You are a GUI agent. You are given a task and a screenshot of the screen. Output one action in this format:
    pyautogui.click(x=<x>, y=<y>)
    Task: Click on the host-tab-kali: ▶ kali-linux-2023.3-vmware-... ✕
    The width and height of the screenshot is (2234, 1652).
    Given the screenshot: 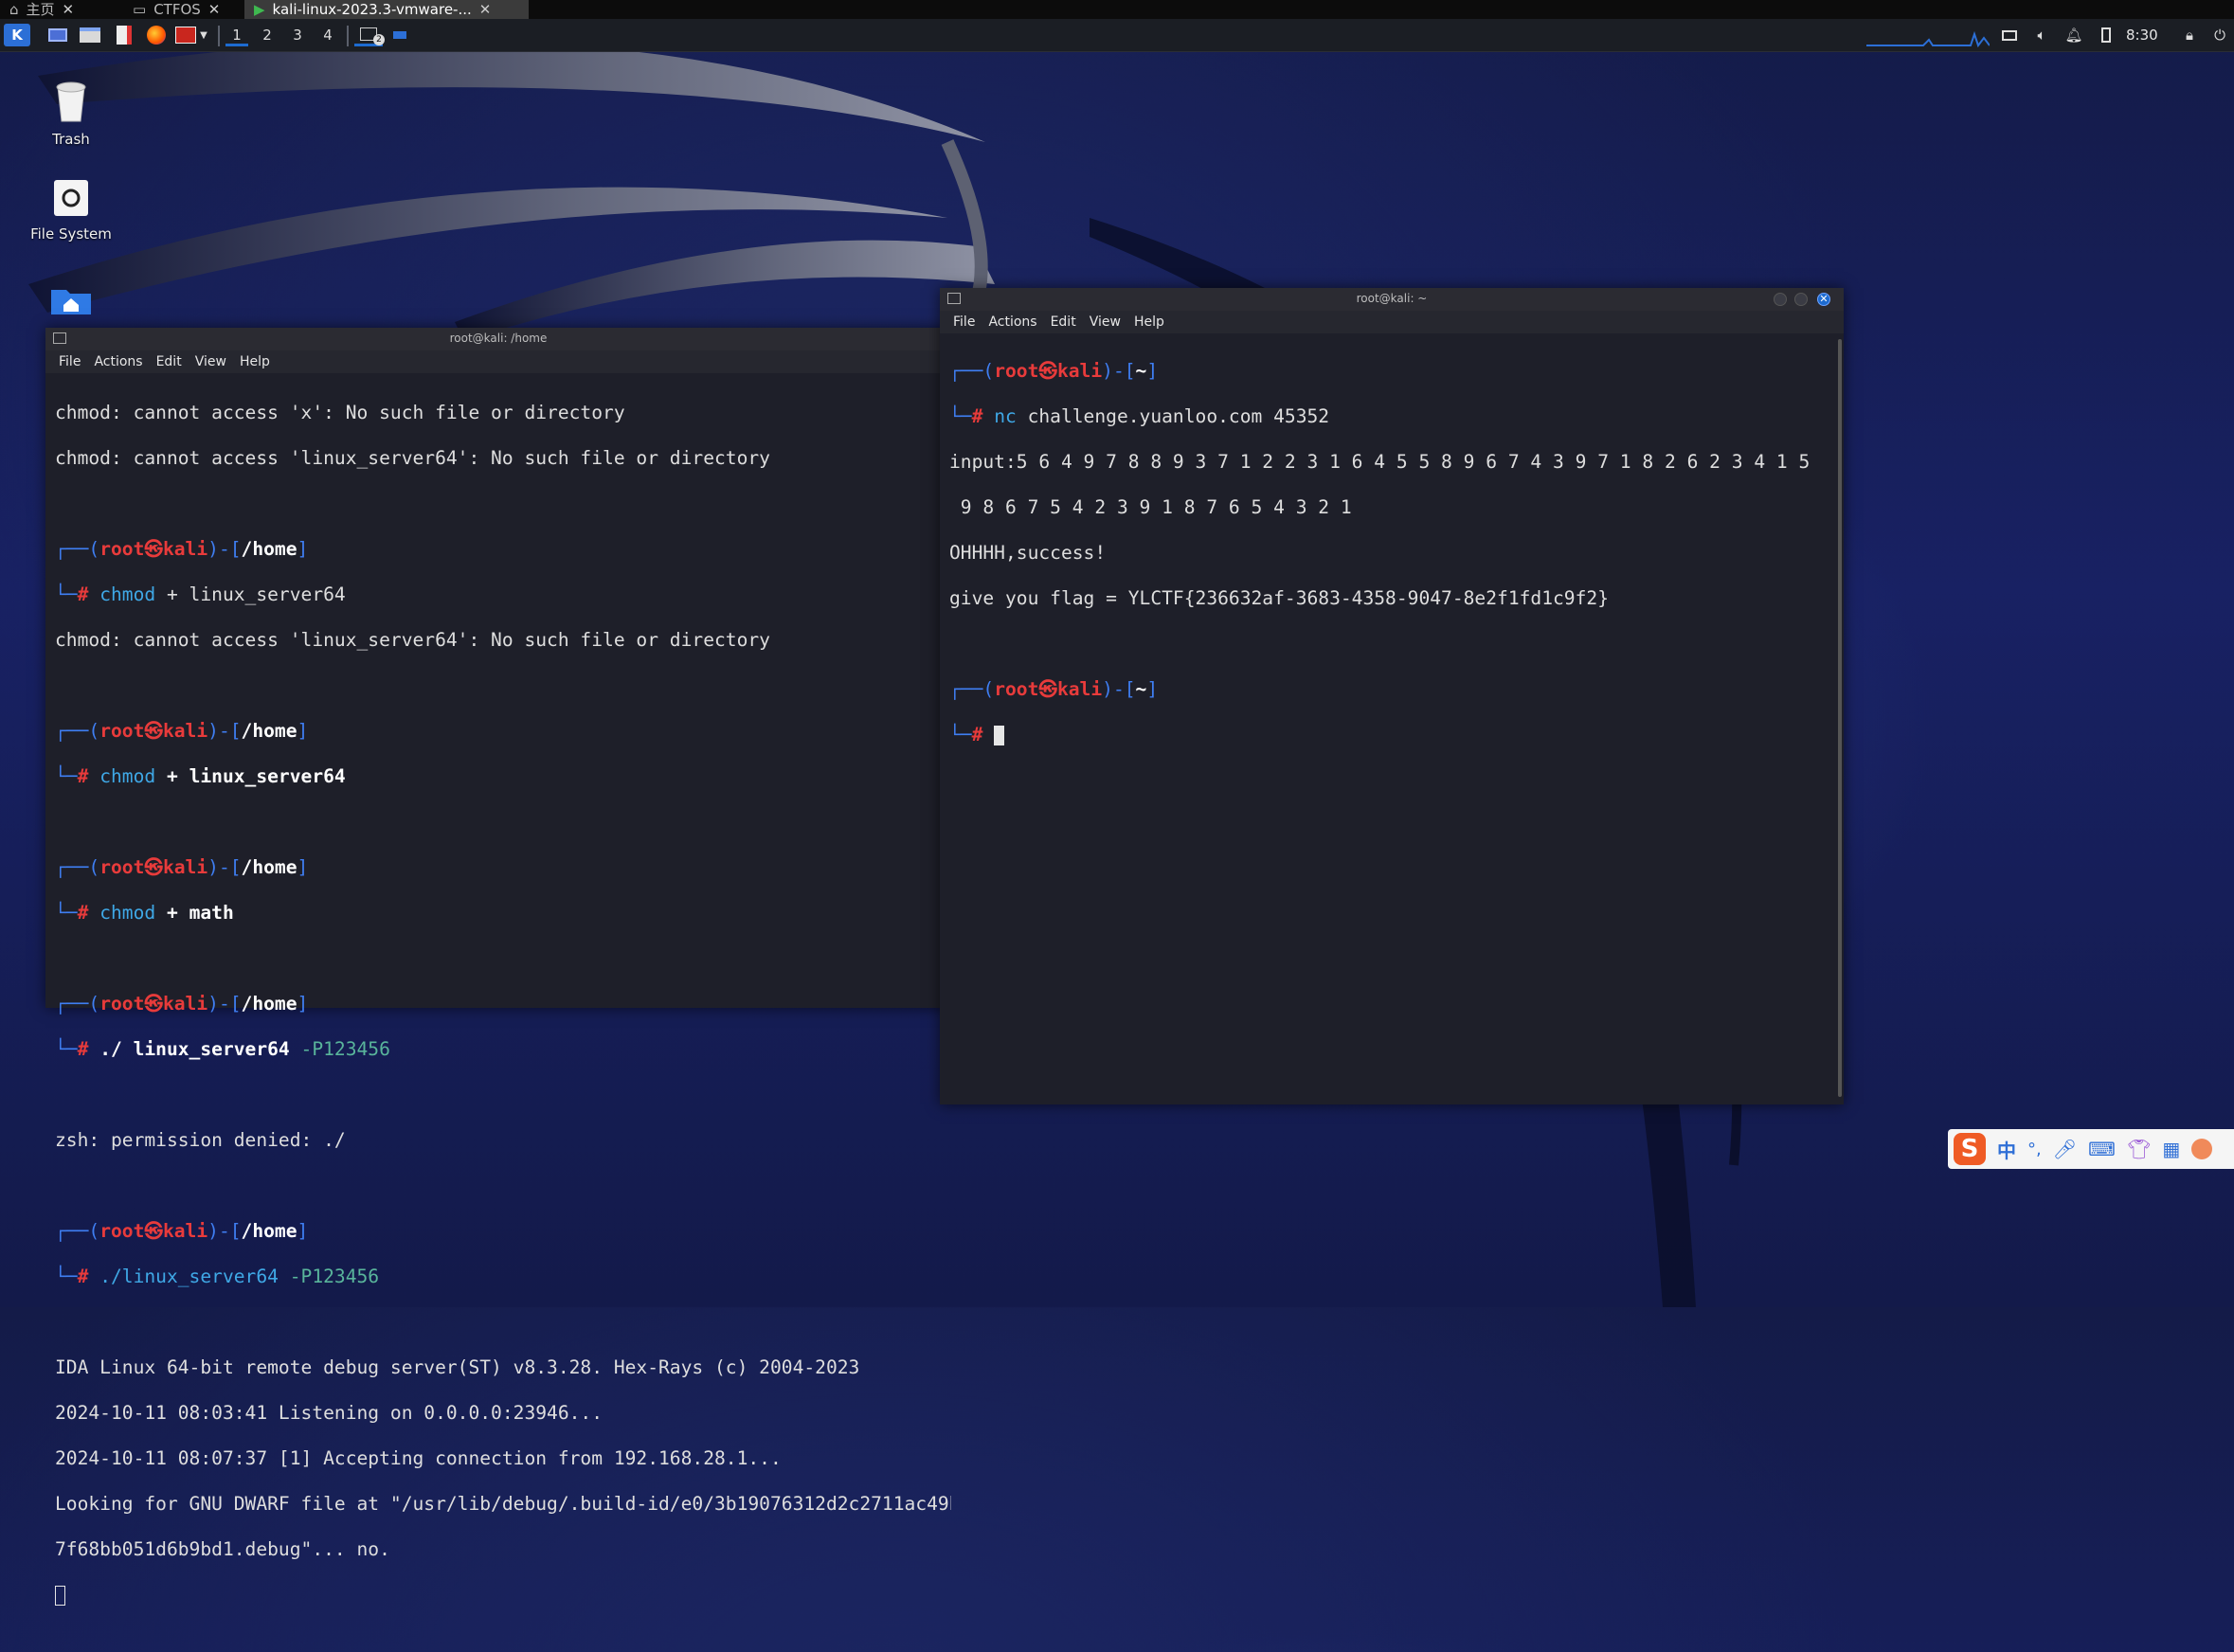 What is the action you would take?
    pyautogui.click(x=386, y=9)
    